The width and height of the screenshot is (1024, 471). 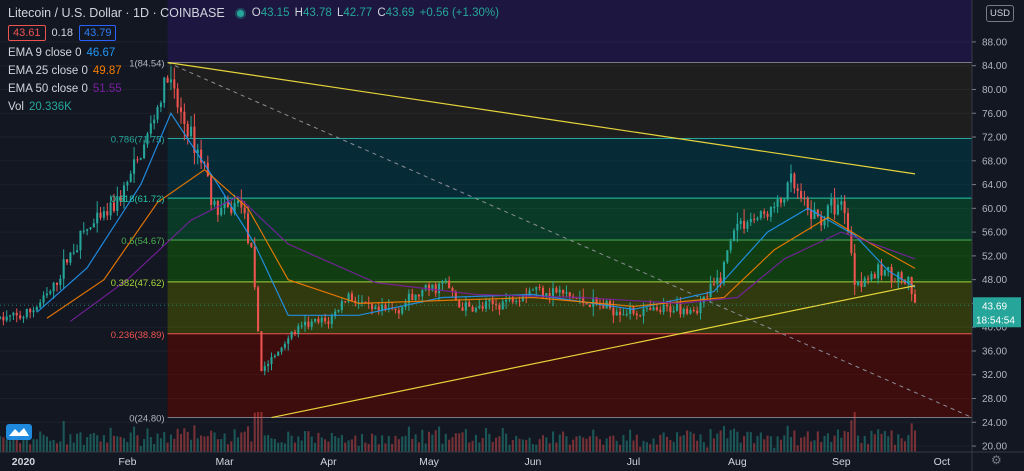 What do you see at coordinates (19, 432) in the screenshot?
I see `tradingview-logo-icon` at bounding box center [19, 432].